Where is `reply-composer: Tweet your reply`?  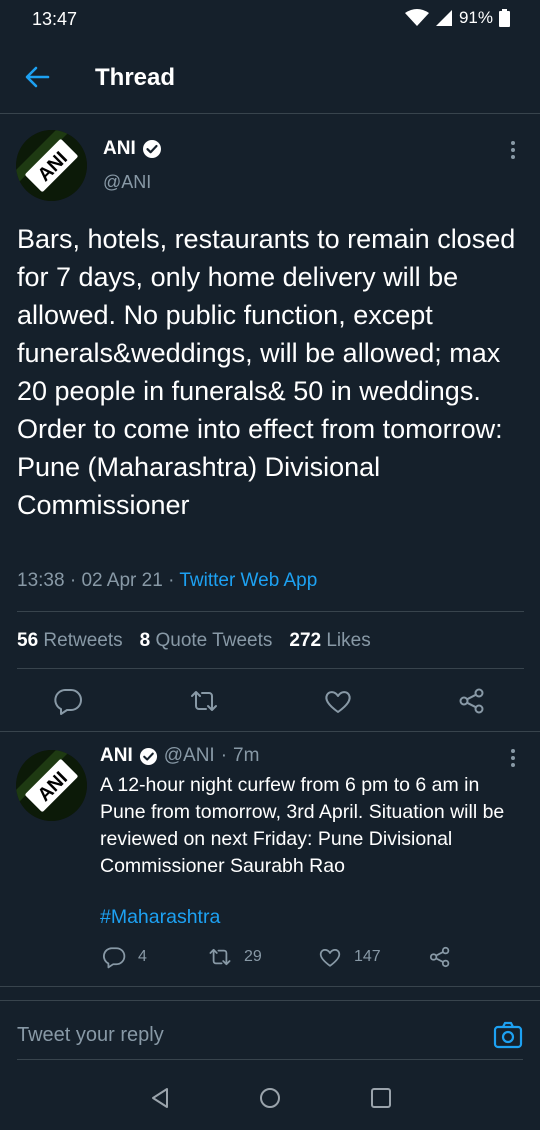 reply-composer: Tweet your reply is located at coordinates (270, 1031).